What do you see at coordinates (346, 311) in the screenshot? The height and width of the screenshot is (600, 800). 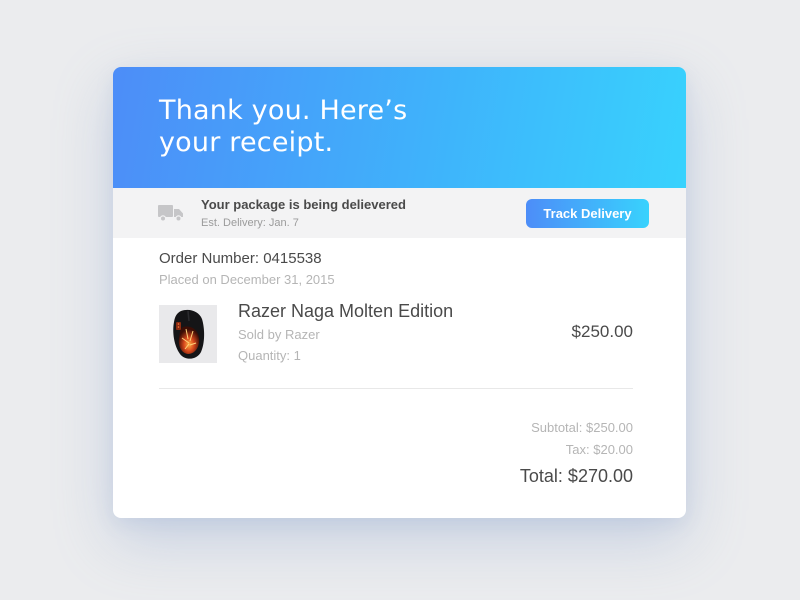 I see `product-name: Razer Naga Molten Edition` at bounding box center [346, 311].